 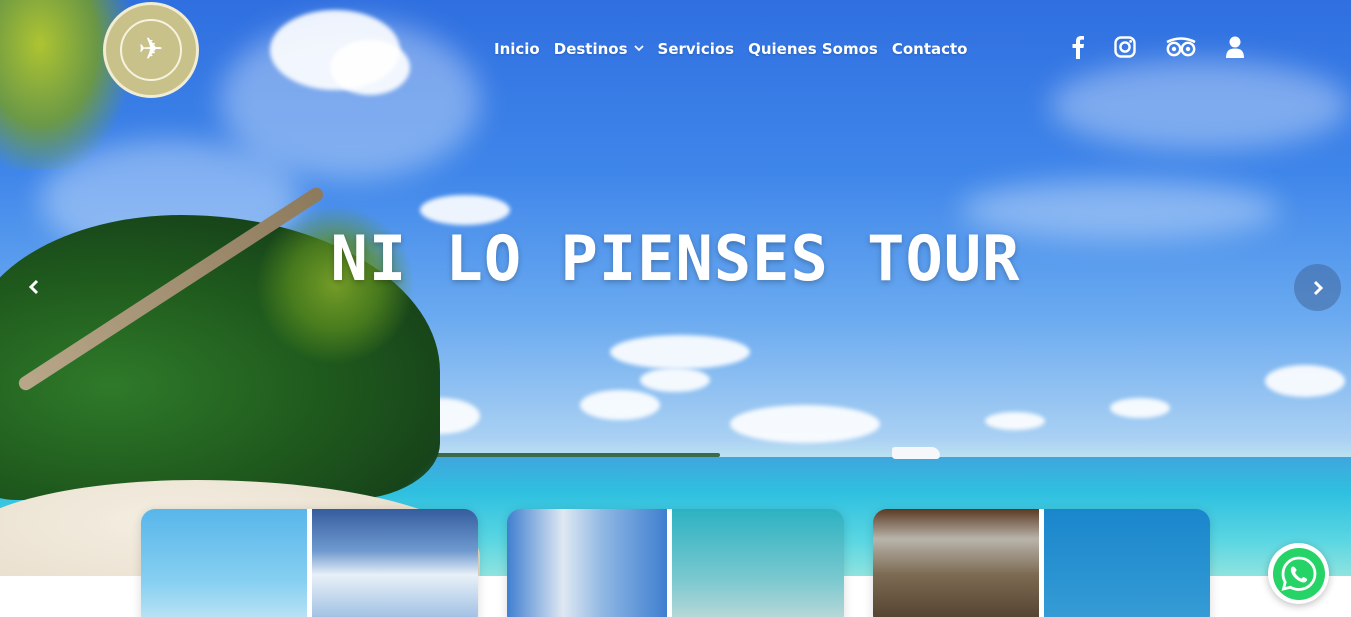 What do you see at coordinates (1125, 47) in the screenshot?
I see `instagram-icon` at bounding box center [1125, 47].